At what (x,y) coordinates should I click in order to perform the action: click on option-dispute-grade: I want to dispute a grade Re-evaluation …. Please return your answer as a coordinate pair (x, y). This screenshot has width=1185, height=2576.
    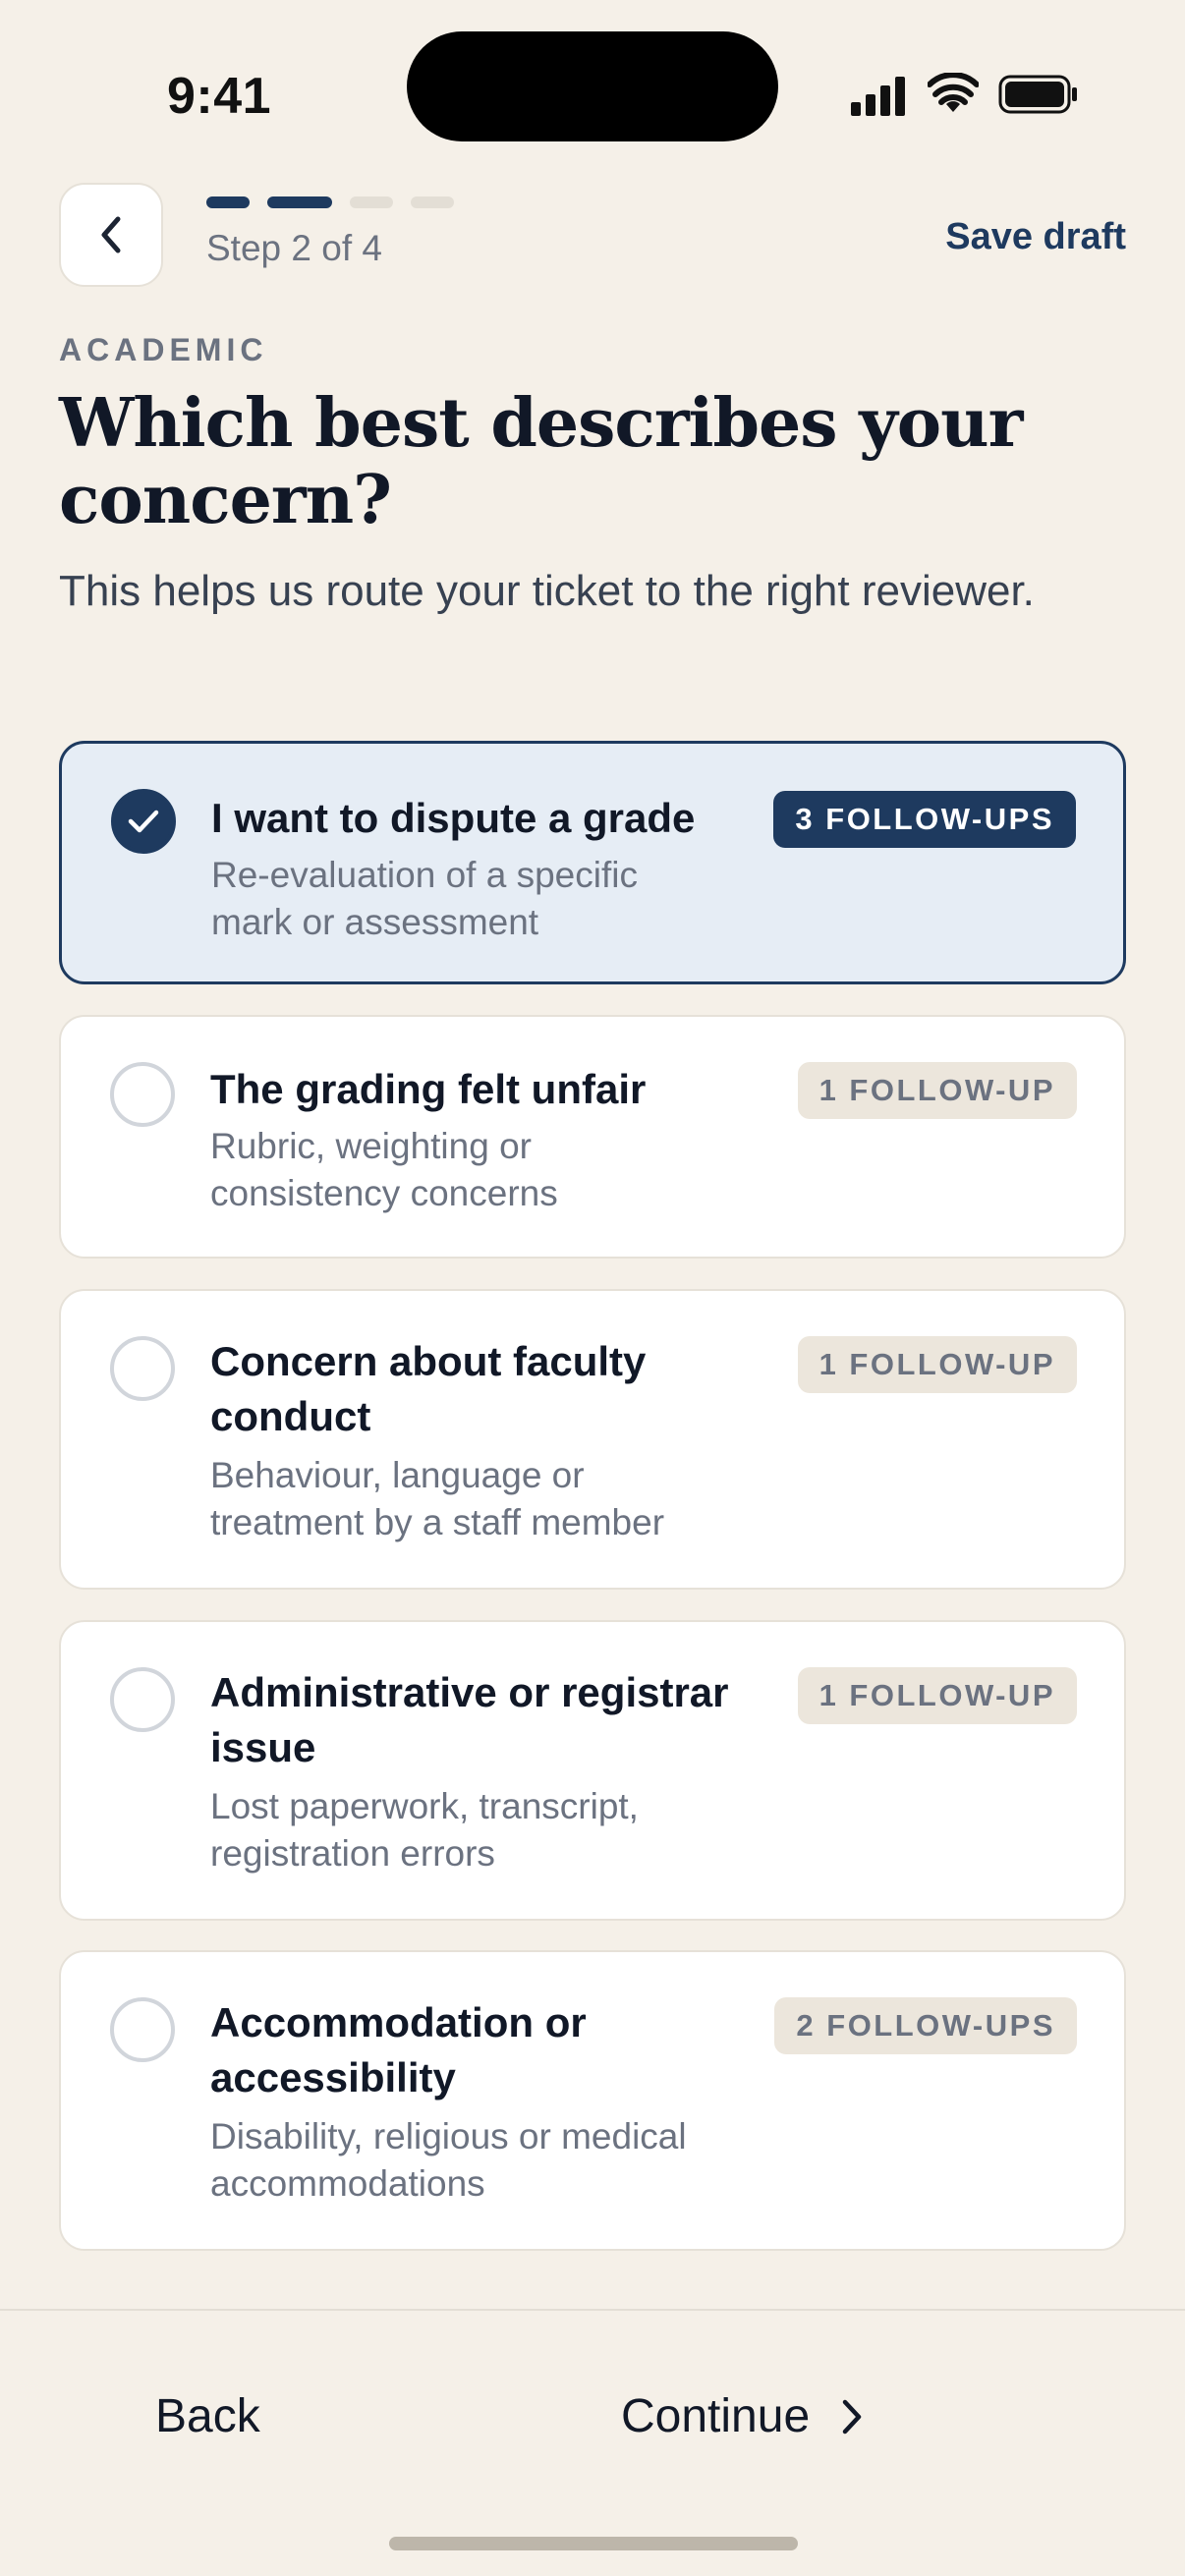
    Looking at the image, I should click on (592, 862).